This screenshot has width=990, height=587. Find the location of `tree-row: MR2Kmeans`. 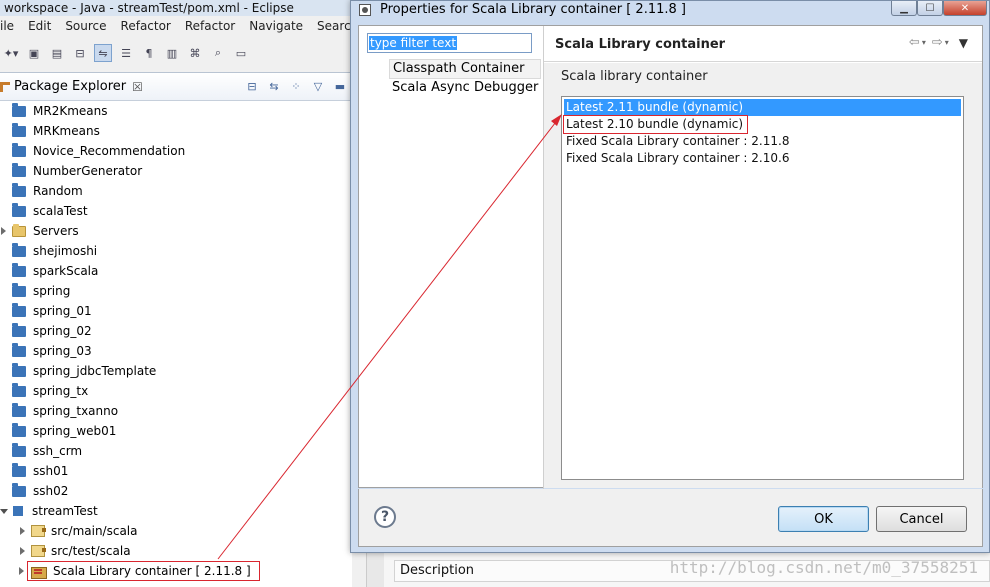

tree-row: MR2Kmeans is located at coordinates (176, 111).